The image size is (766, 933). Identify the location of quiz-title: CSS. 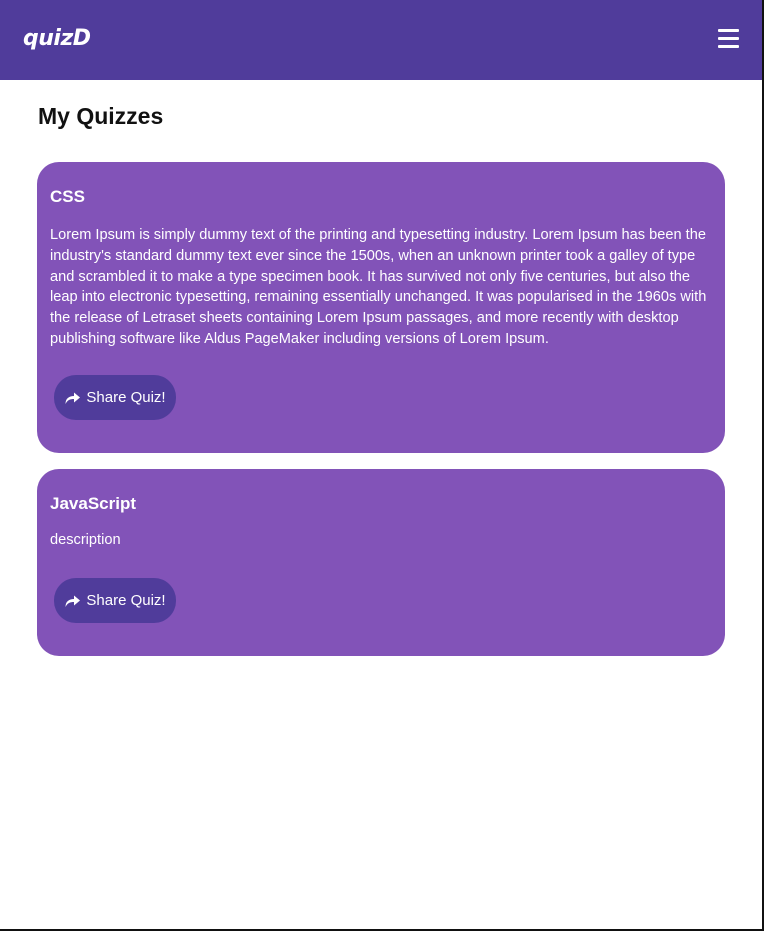
(67, 196).